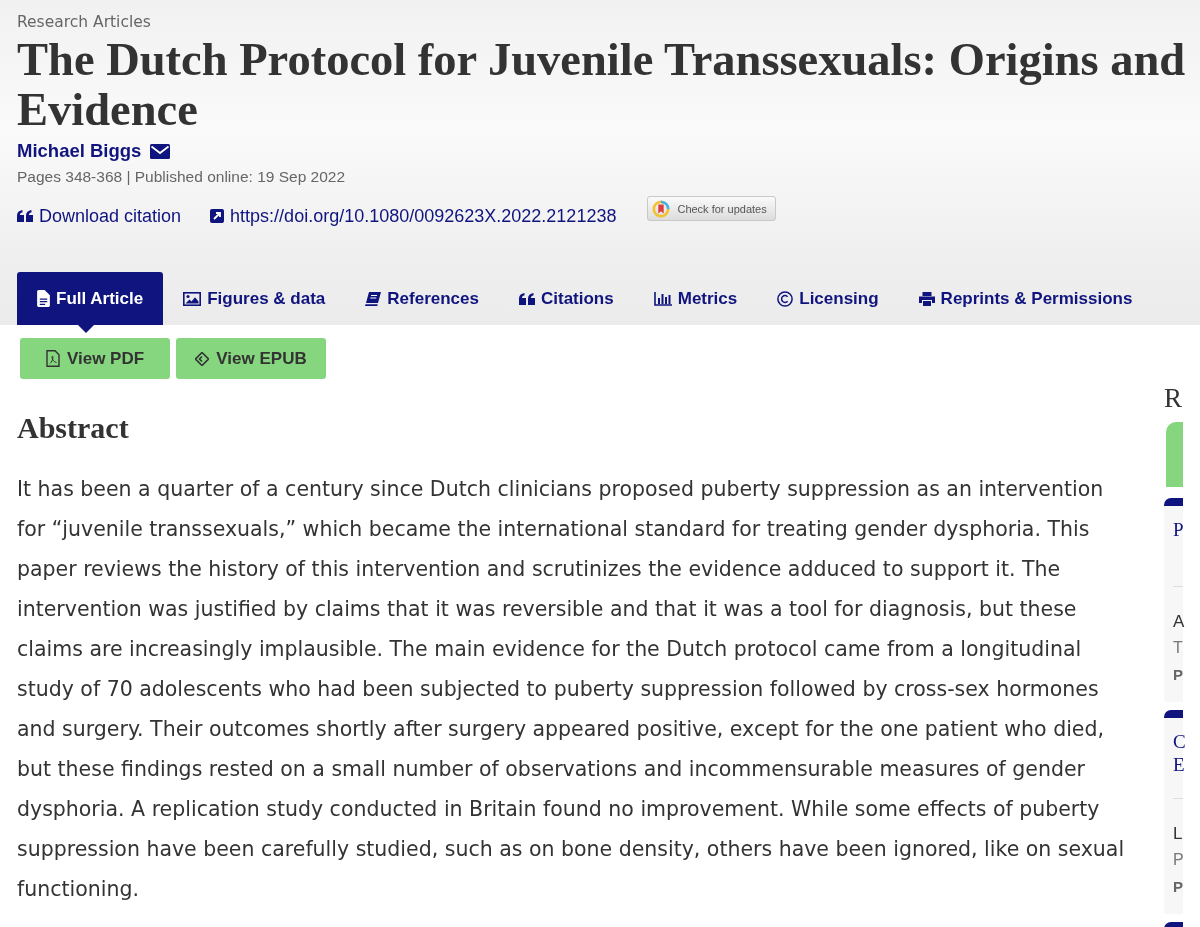 Image resolution: width=1200 pixels, height=927 pixels. Describe the element at coordinates (1179, 753) in the screenshot. I see `related-article-title: C E` at that location.